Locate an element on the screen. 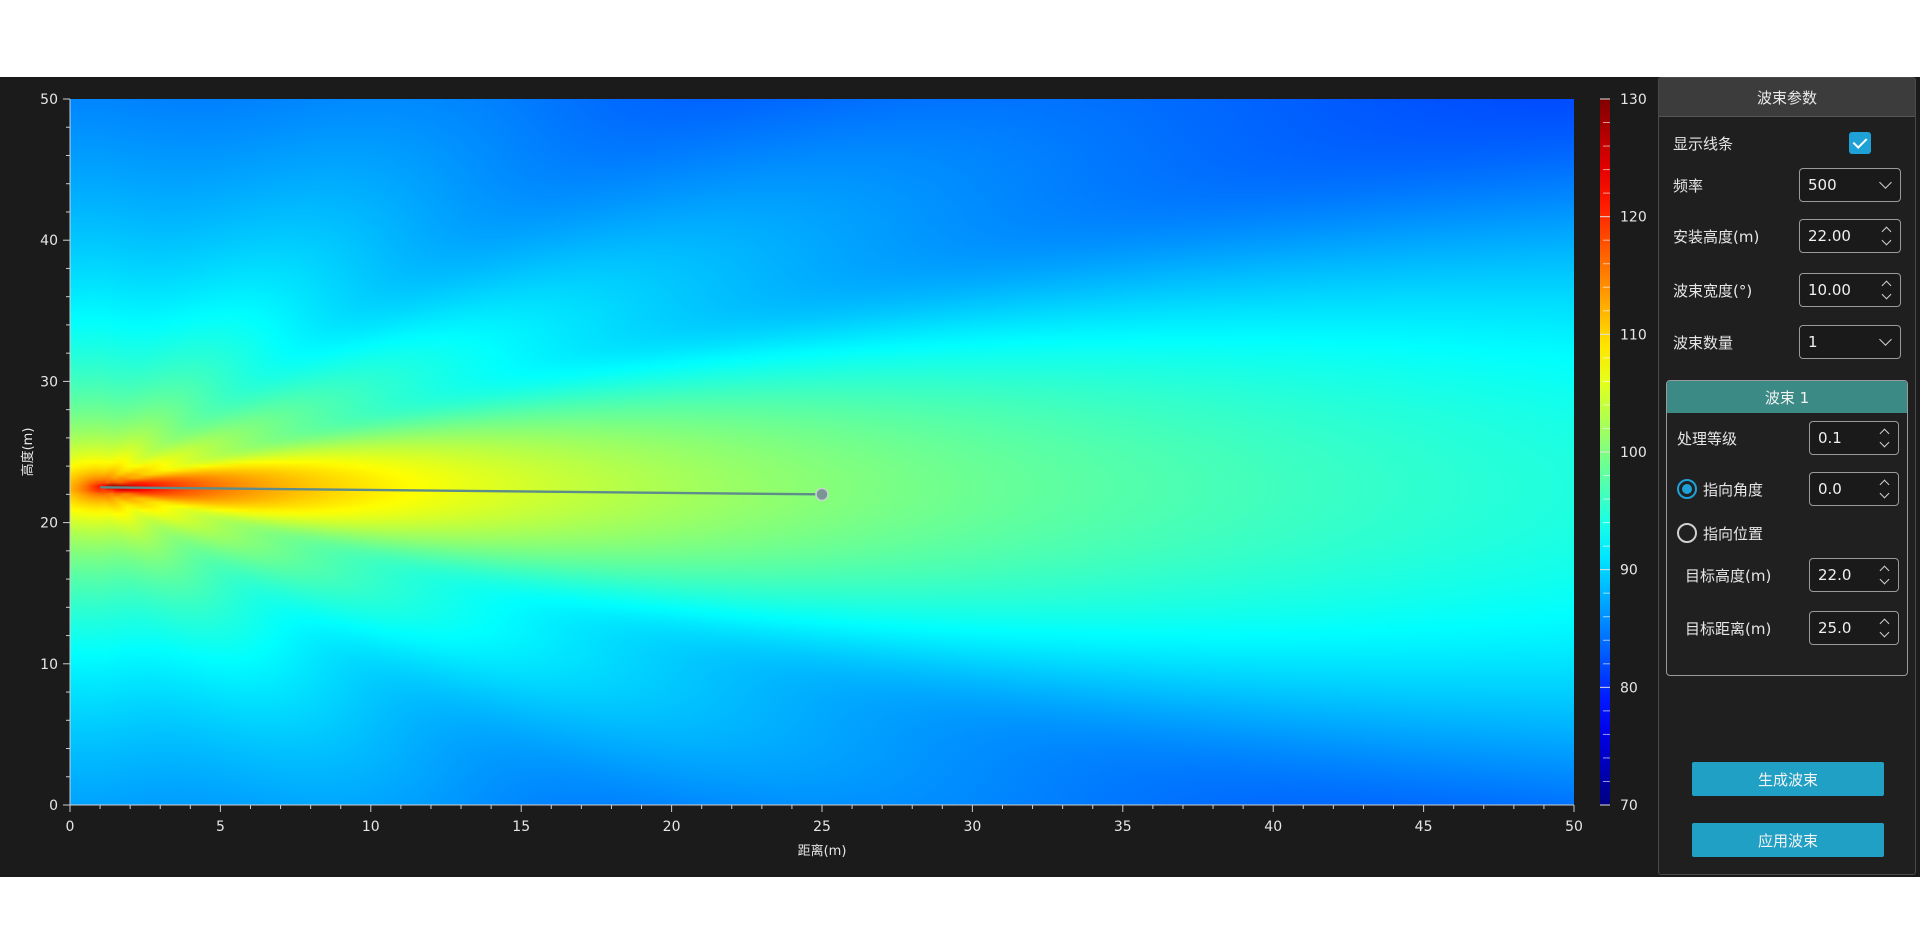 The width and height of the screenshot is (1920, 940). pointing-angle-value: 0.0 is located at coordinates (1830, 489).